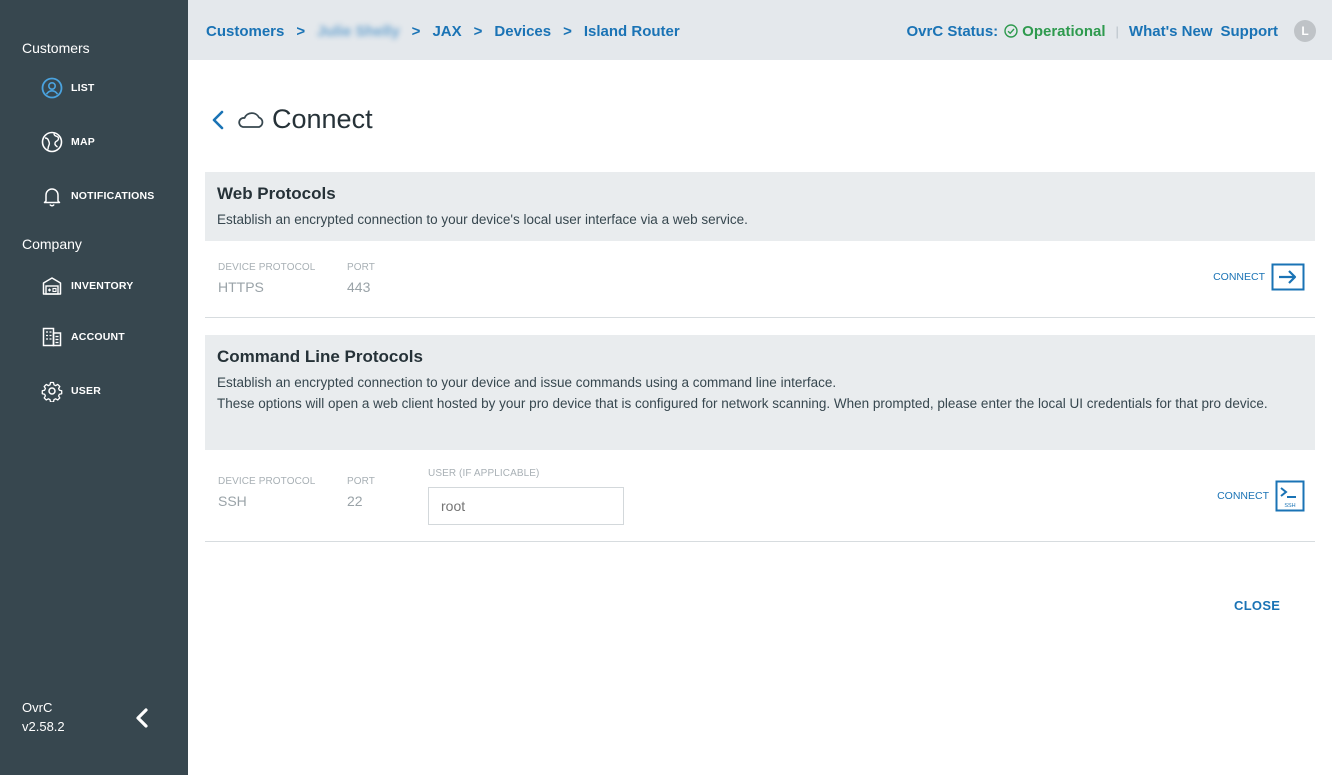 Image resolution: width=1332 pixels, height=775 pixels. I want to click on port-field: PORT 443, so click(361, 278).